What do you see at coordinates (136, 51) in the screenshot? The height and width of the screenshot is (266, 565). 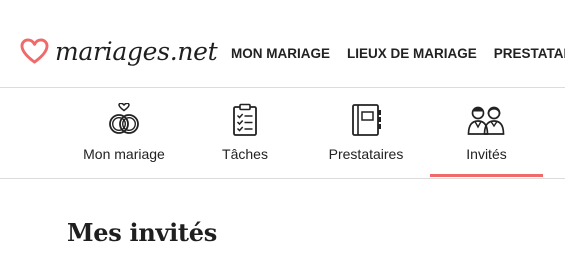 I see `logo-text: mariages.net` at bounding box center [136, 51].